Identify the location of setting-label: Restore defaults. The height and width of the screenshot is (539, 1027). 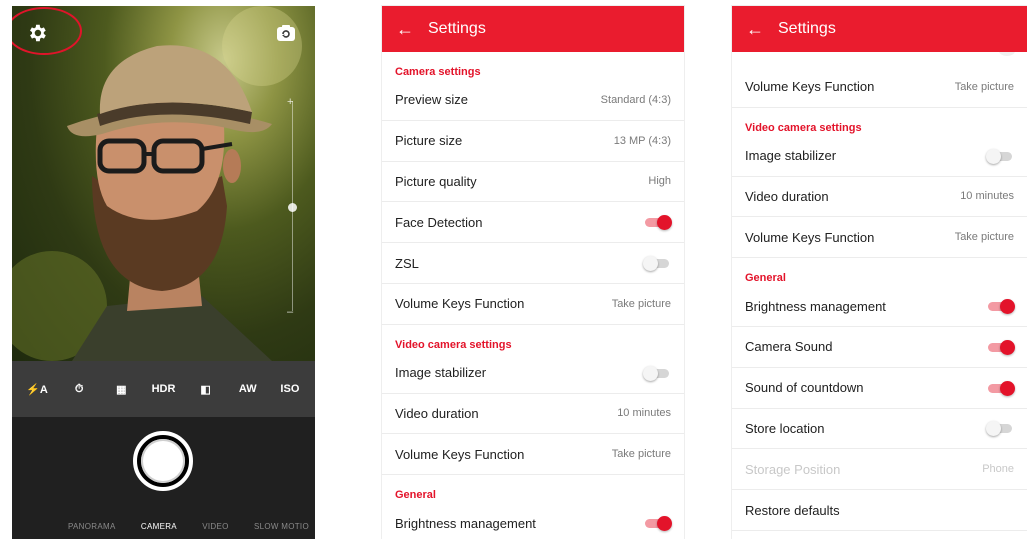
(792, 510).